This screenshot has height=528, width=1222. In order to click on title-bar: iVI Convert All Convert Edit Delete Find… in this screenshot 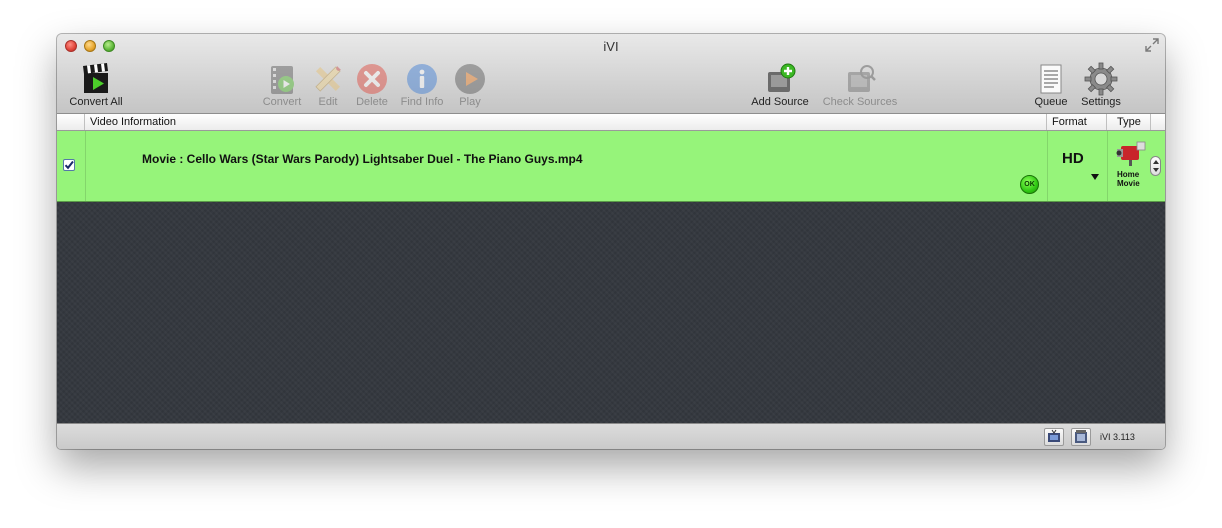, I will do `click(611, 74)`.